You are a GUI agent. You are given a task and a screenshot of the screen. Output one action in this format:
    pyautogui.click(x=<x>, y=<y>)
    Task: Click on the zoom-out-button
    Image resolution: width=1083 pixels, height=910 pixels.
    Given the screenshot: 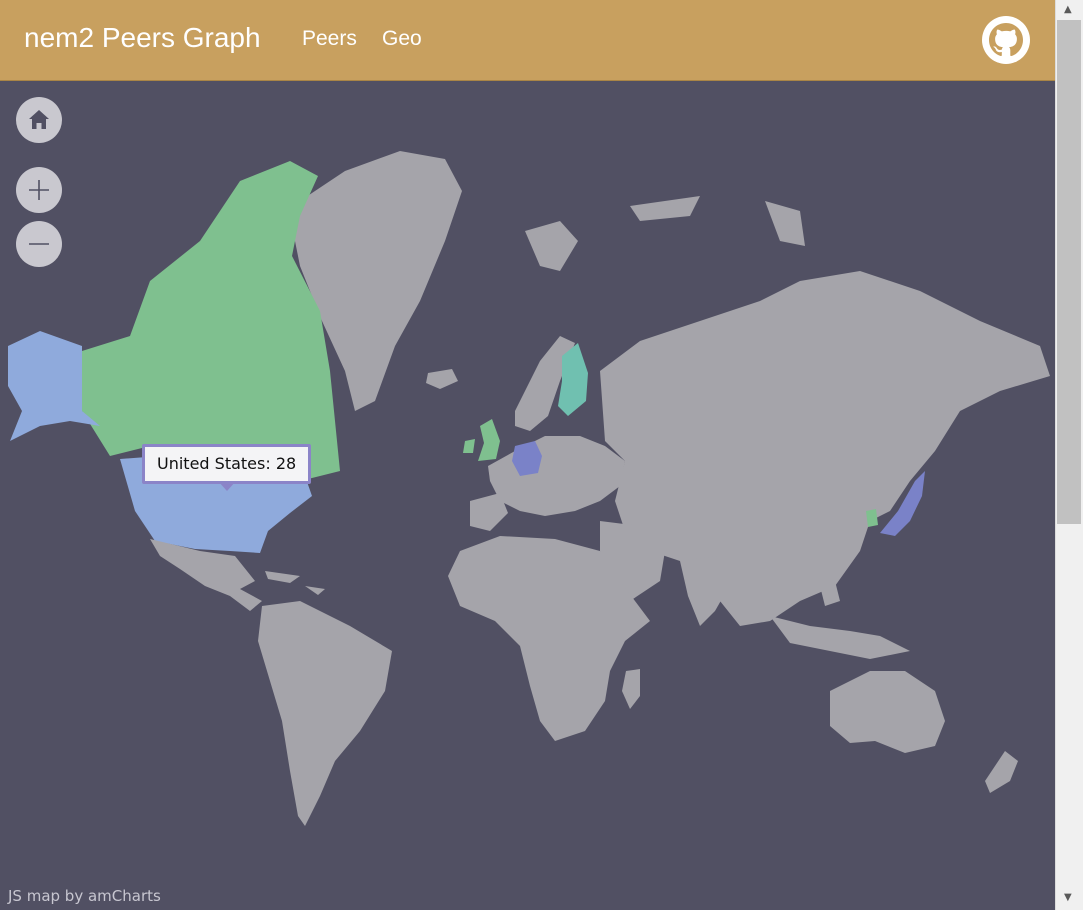 What is the action you would take?
    pyautogui.click(x=39, y=244)
    